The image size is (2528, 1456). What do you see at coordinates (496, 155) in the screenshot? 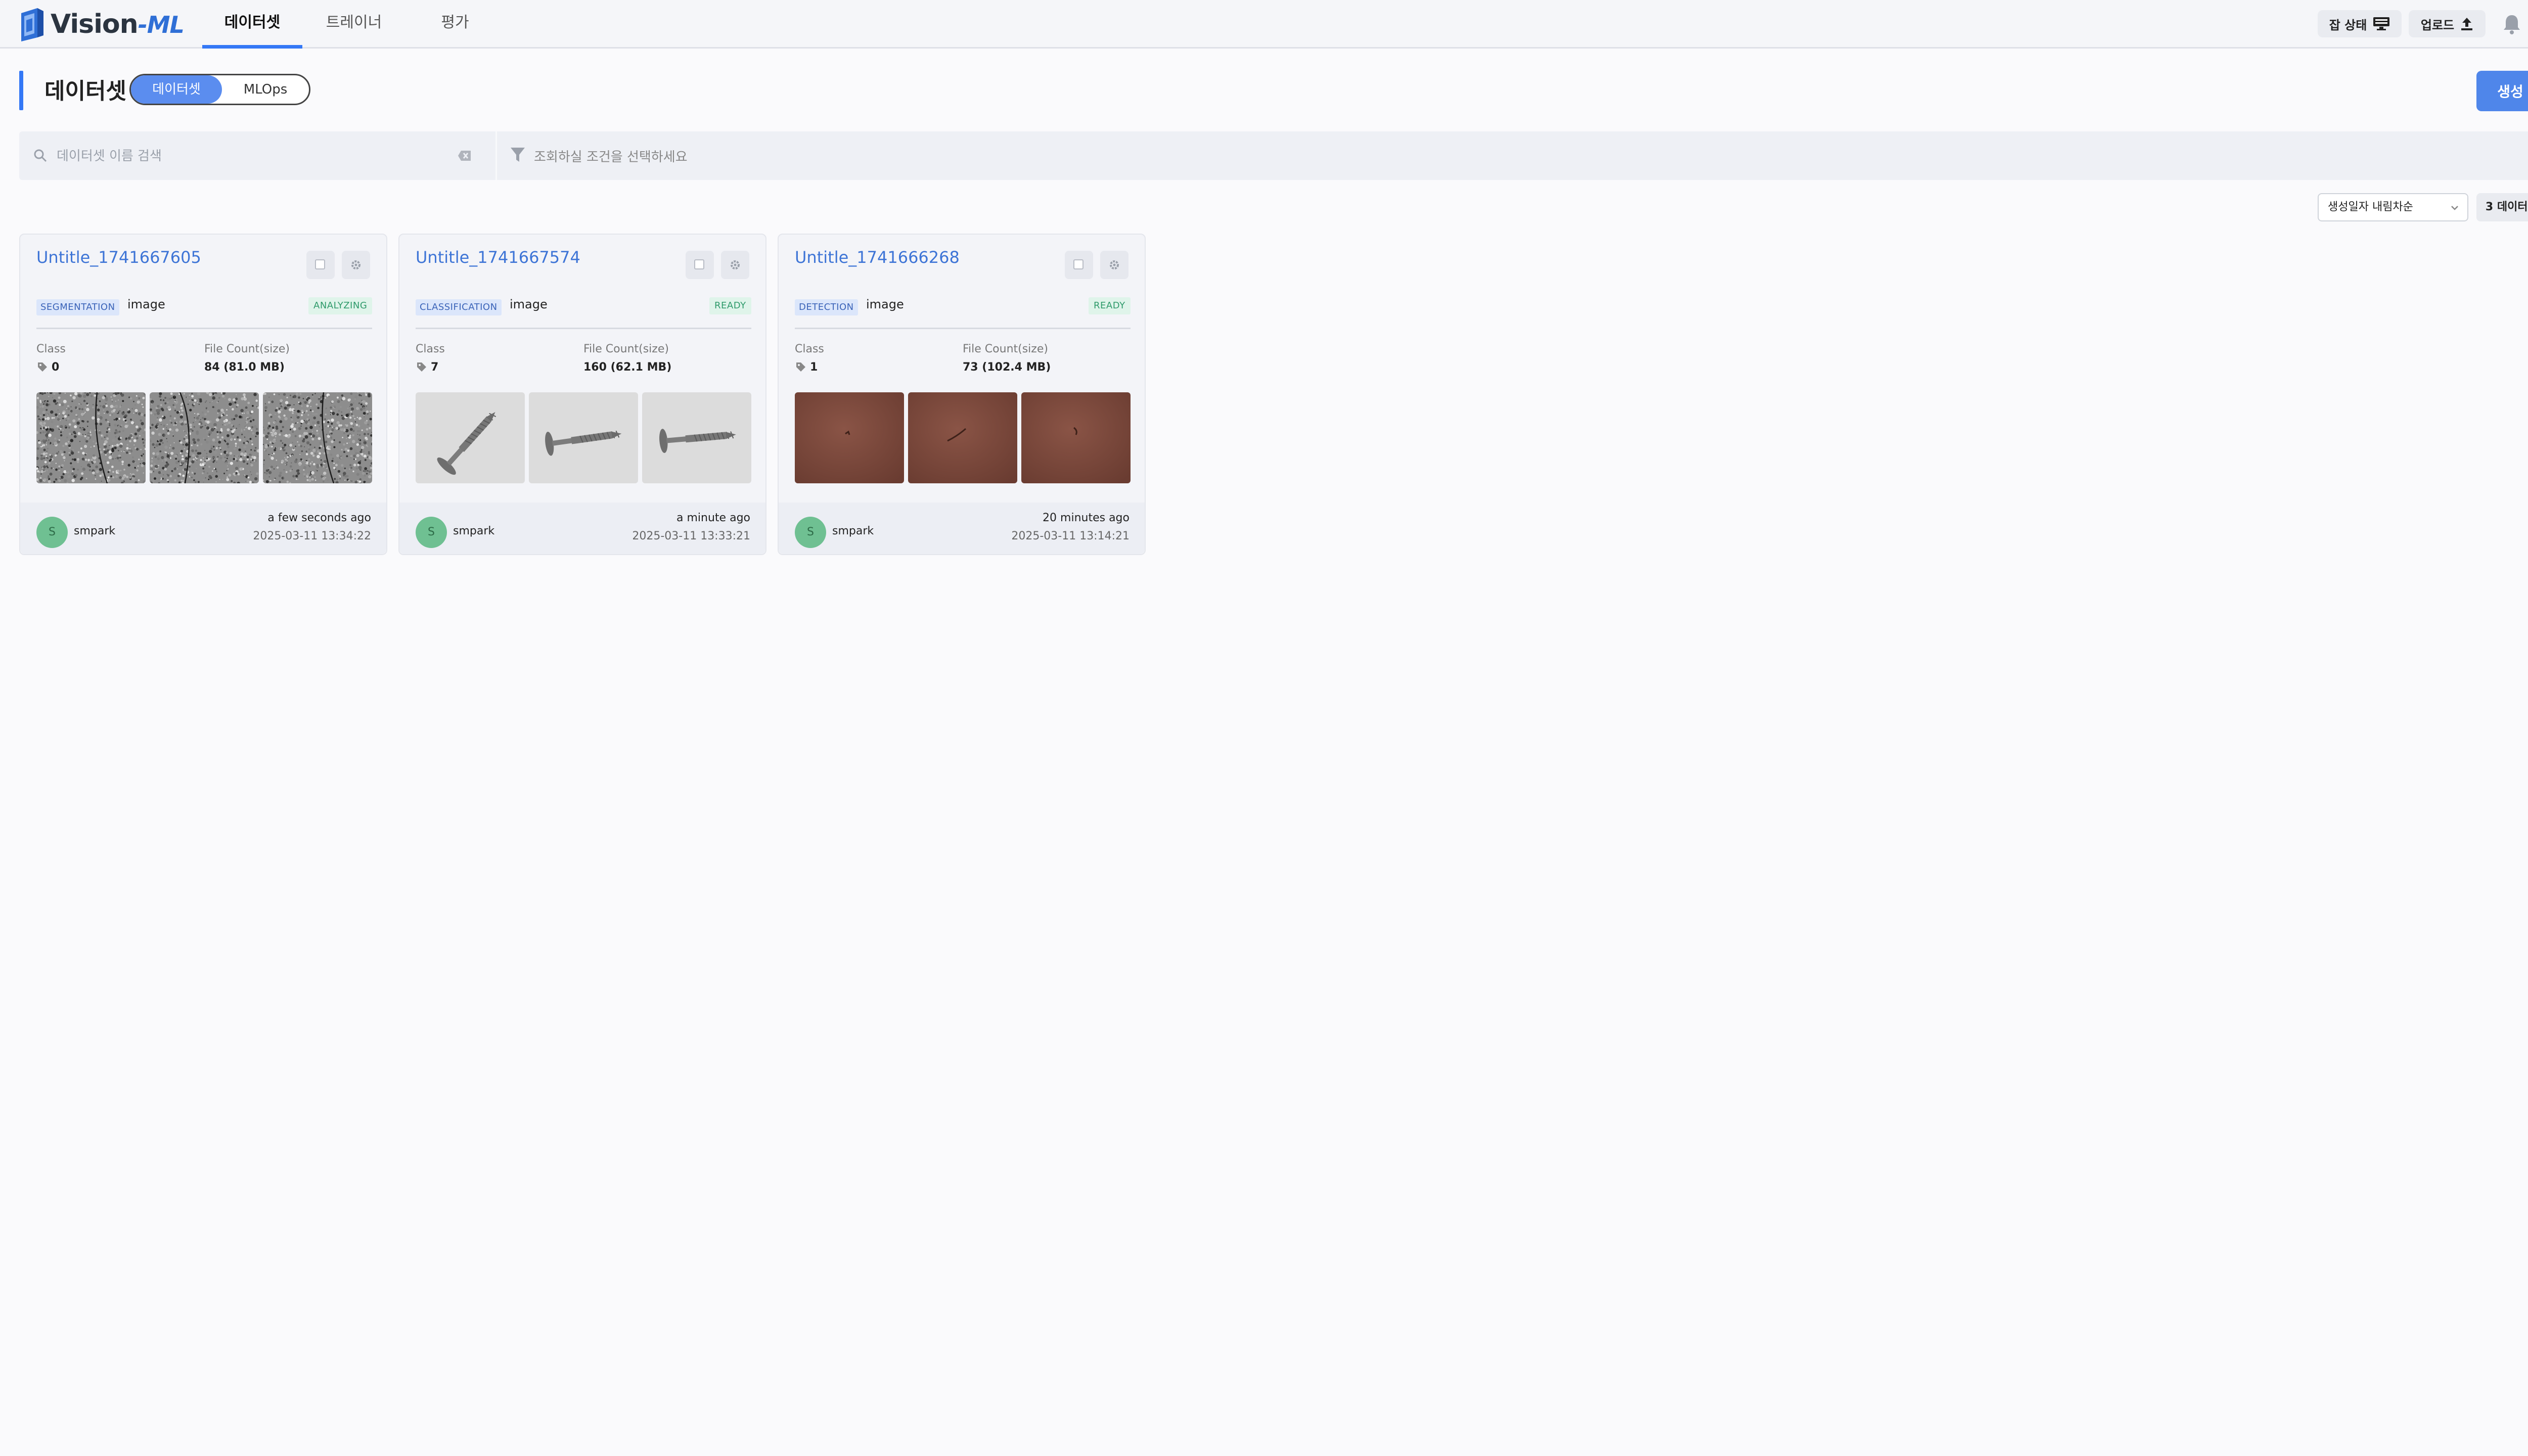
I see `search-divider` at bounding box center [496, 155].